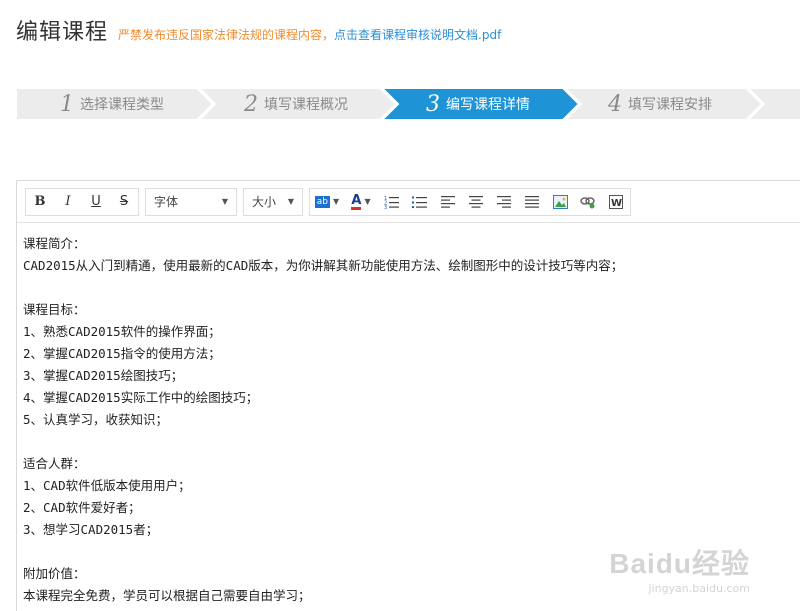  What do you see at coordinates (96, 202) in the screenshot?
I see `underline-button: U` at bounding box center [96, 202].